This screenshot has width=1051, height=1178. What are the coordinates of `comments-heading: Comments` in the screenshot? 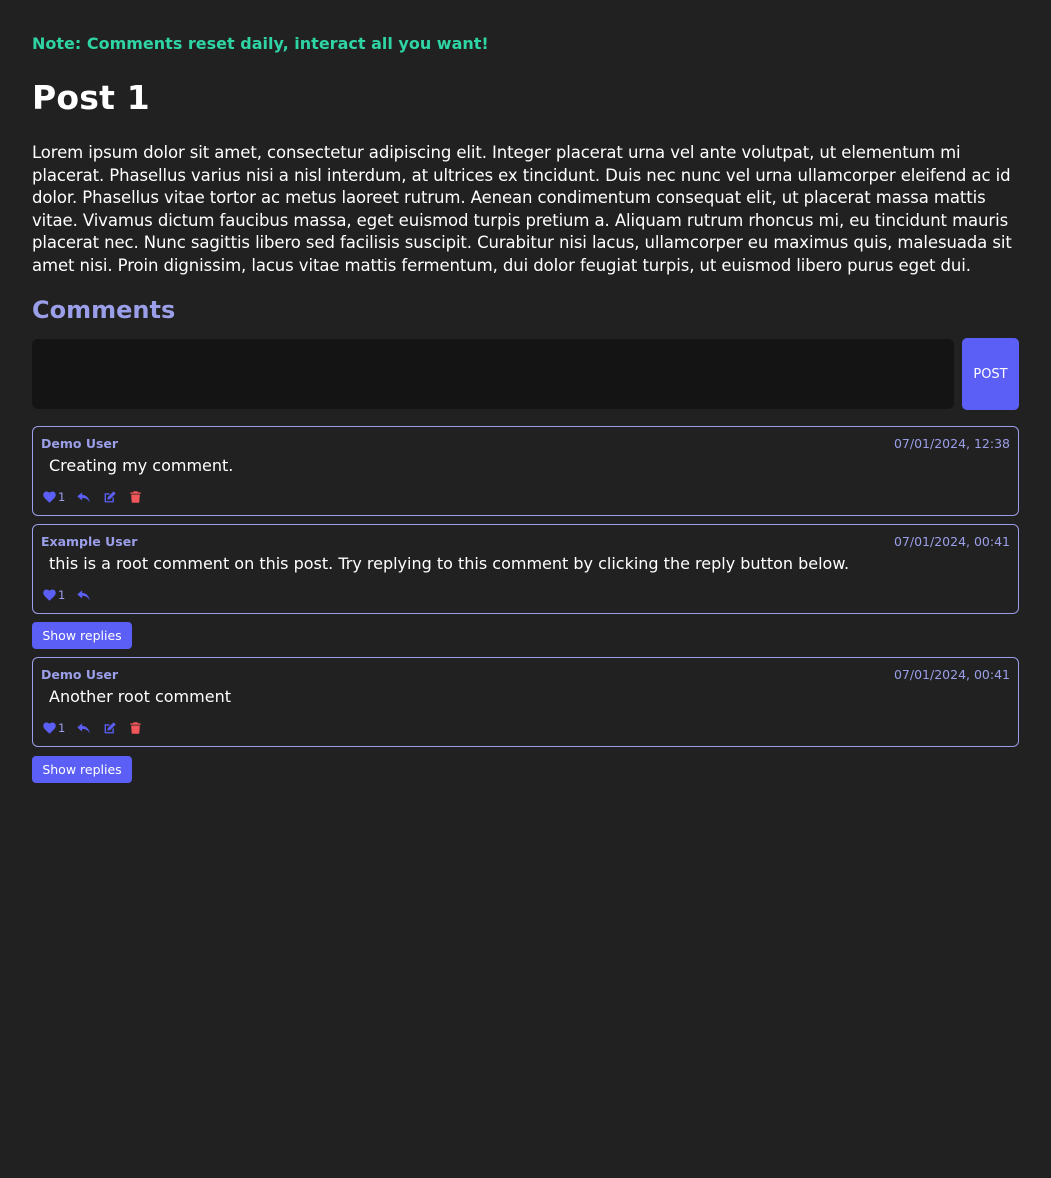 It's located at (104, 310).